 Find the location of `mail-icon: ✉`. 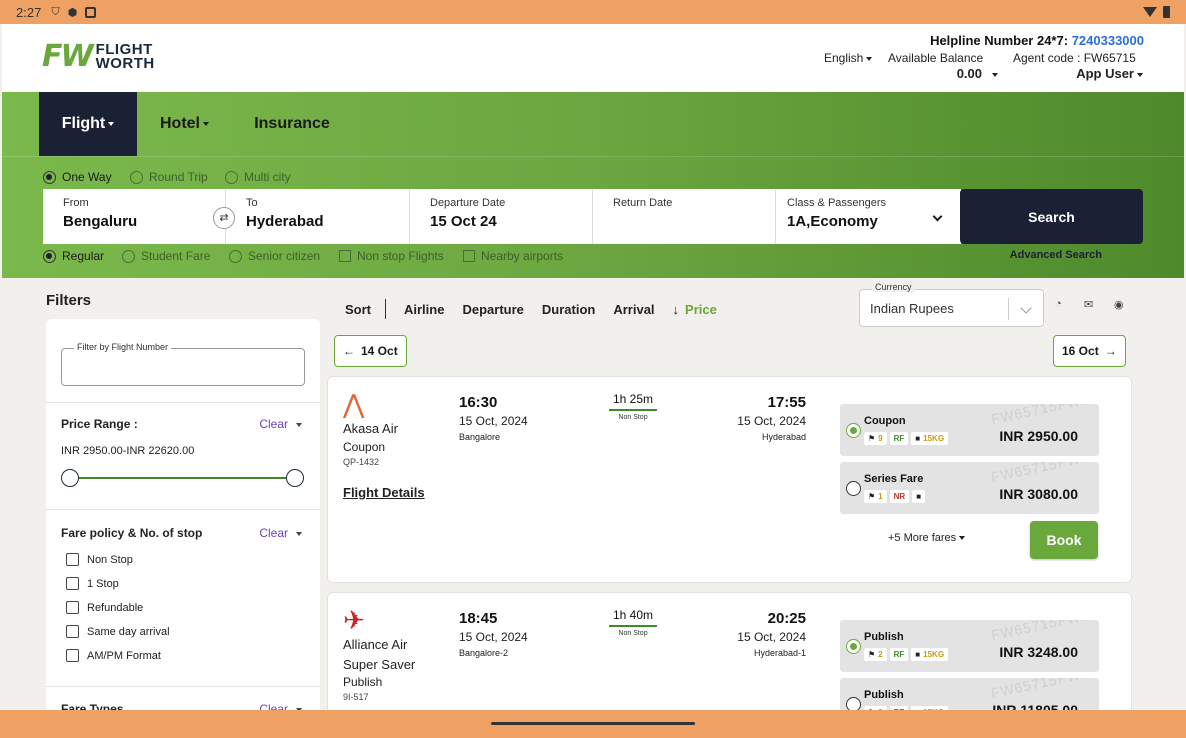

mail-icon: ✉ is located at coordinates (1088, 304).